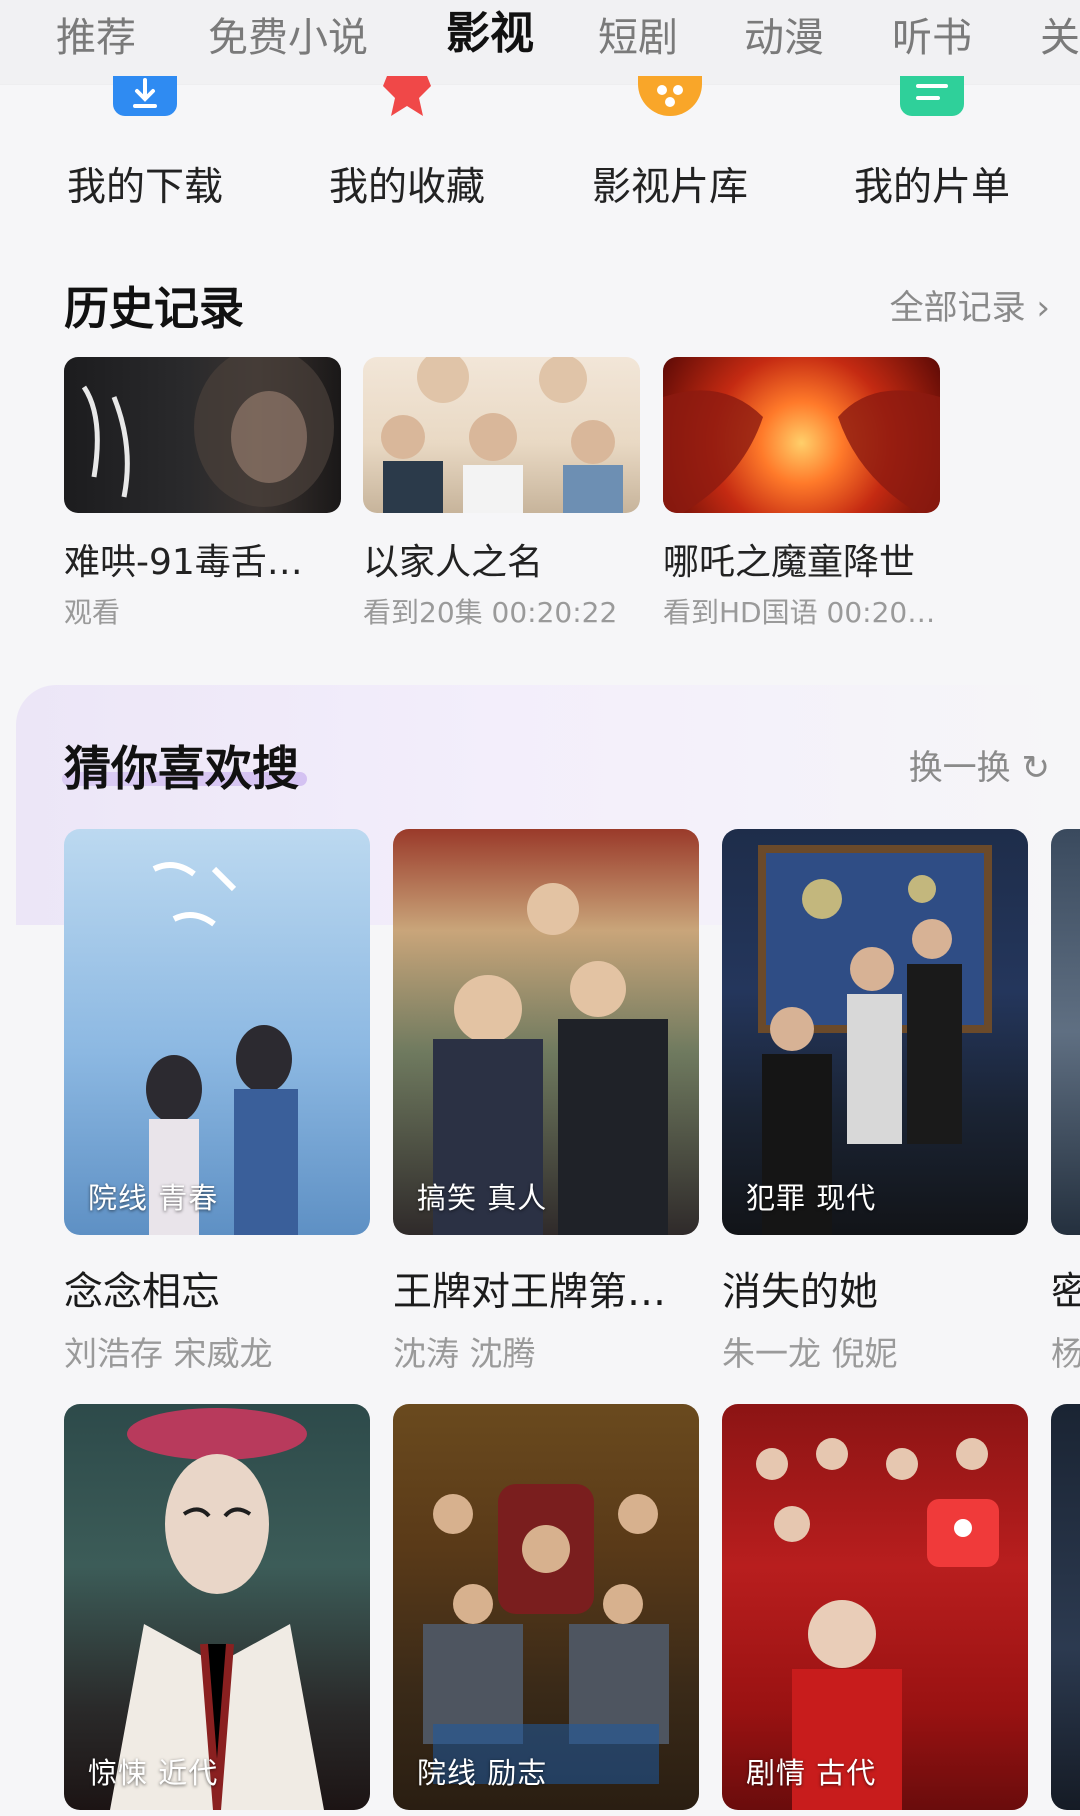 Image resolution: width=1080 pixels, height=1816 pixels. I want to click on recommend-card: 惊悚 近代, so click(217, 1607).